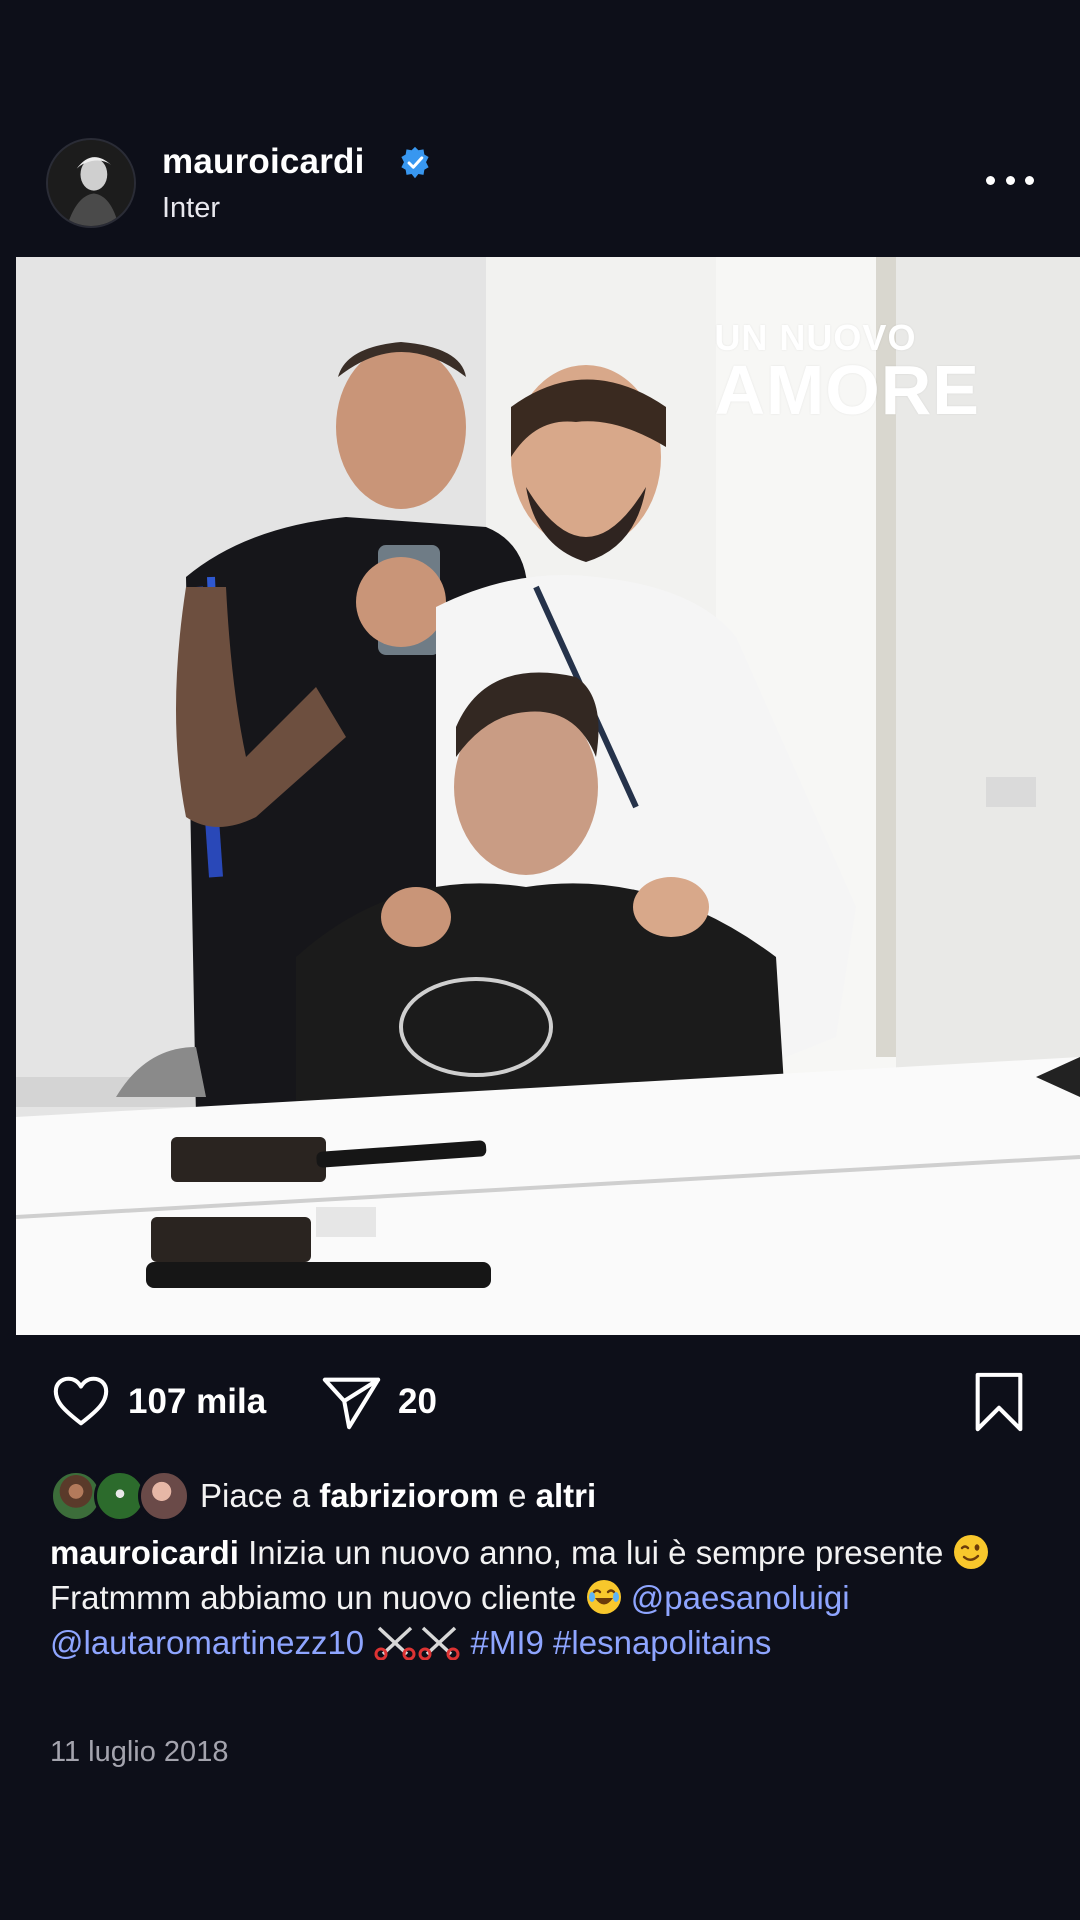  I want to click on caption-username: mauroicardi, so click(144, 1552).